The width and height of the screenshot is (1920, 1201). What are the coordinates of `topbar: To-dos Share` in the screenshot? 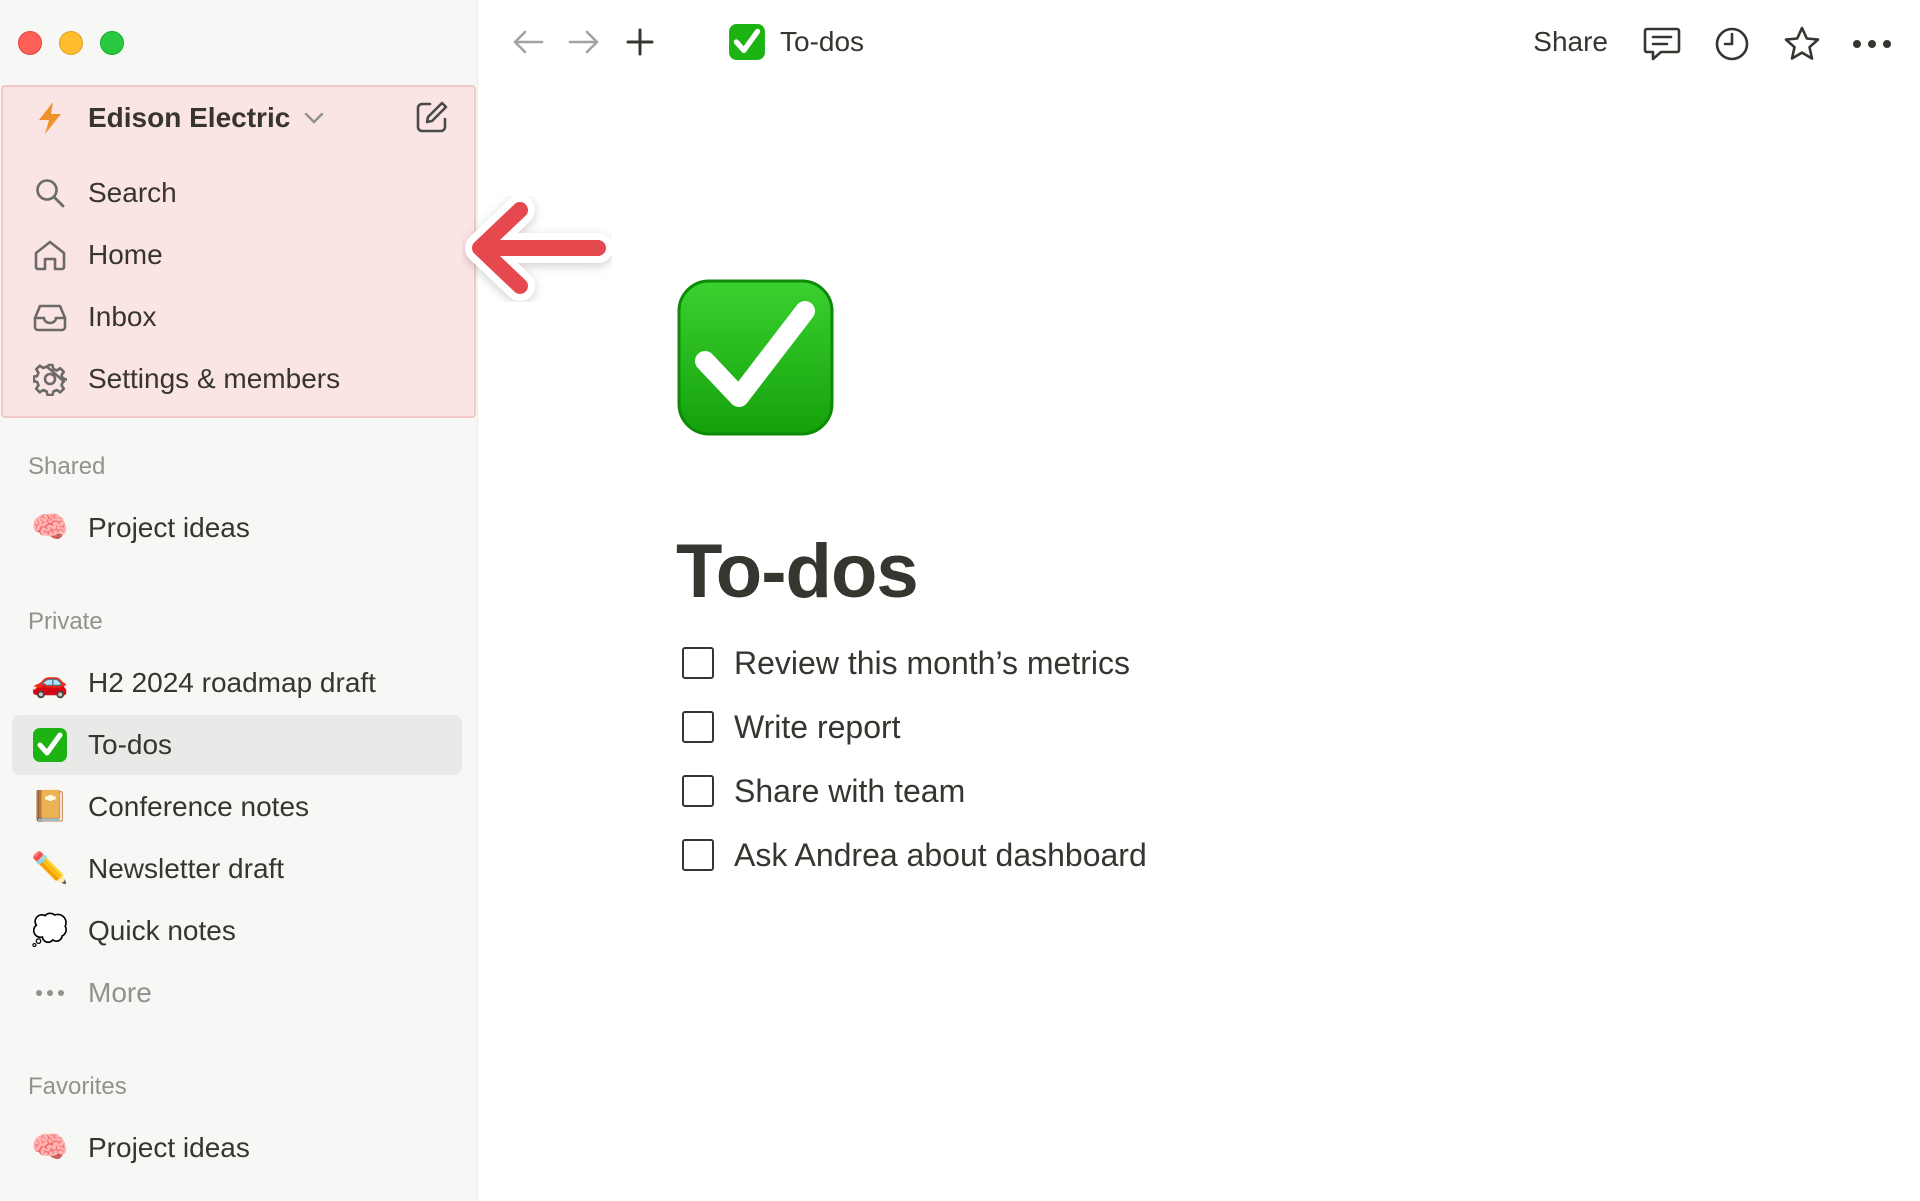 It's located at (1199, 42).